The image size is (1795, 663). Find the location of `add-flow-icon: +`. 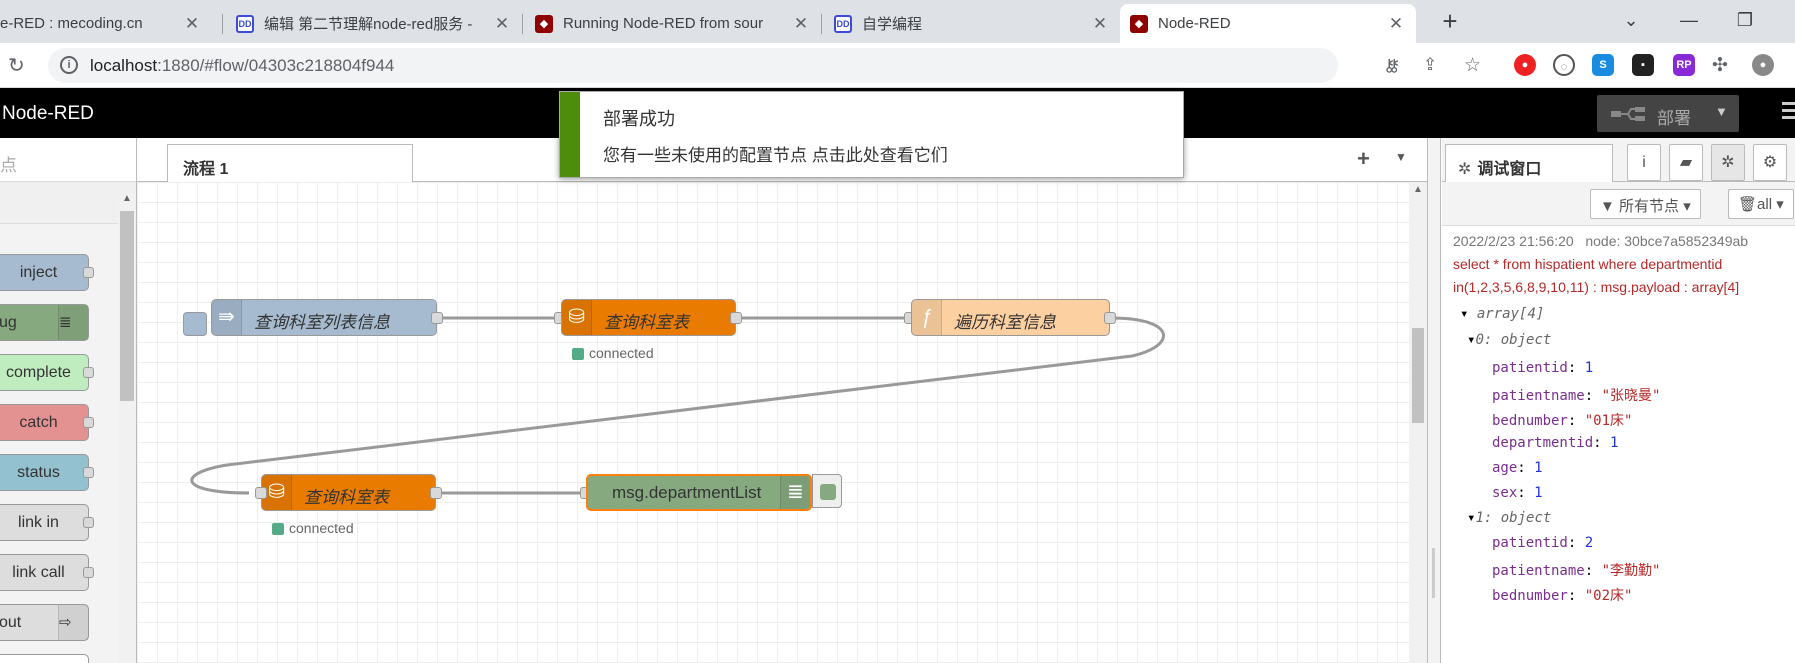

add-flow-icon: + is located at coordinates (1363, 159).